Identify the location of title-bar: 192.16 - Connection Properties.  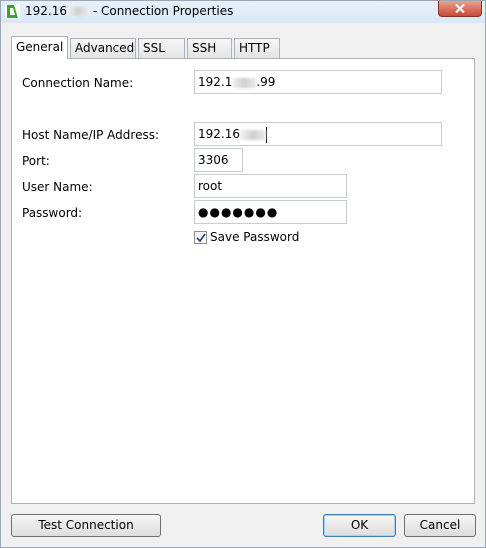
(243, 12).